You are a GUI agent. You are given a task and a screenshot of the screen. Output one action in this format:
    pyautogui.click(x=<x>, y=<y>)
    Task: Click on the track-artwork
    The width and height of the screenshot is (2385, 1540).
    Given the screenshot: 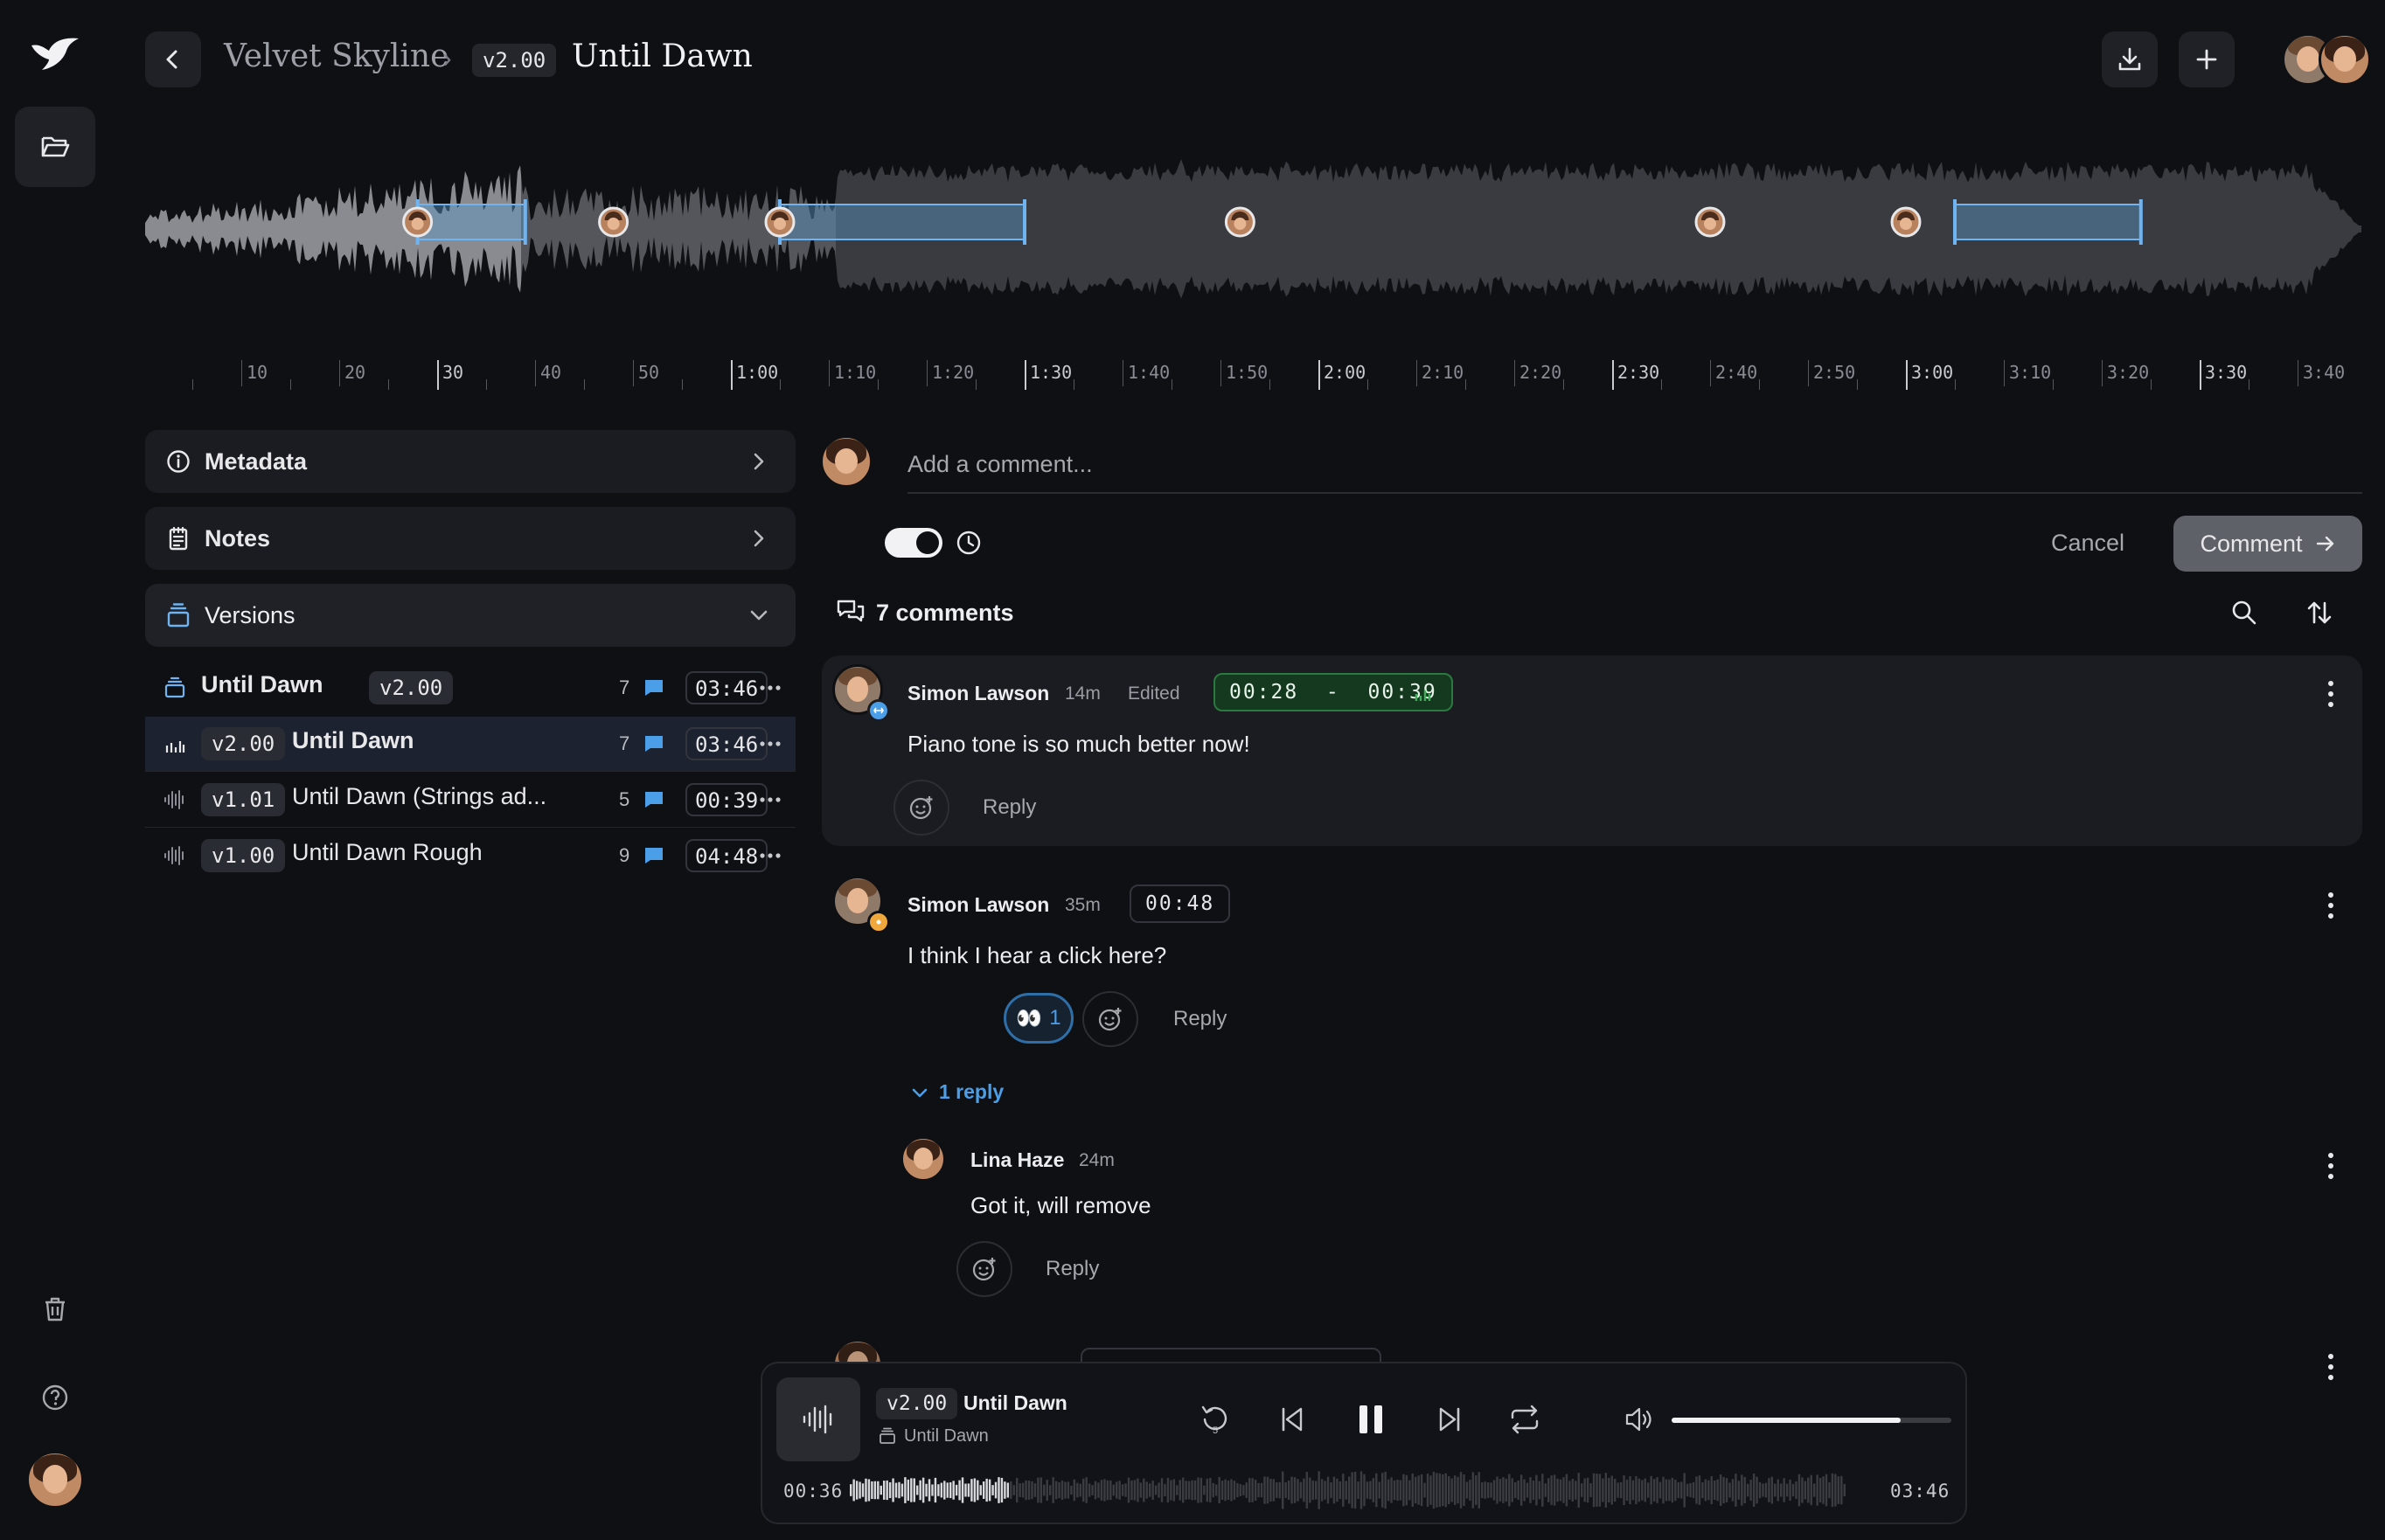 What is the action you would take?
    pyautogui.click(x=818, y=1419)
    